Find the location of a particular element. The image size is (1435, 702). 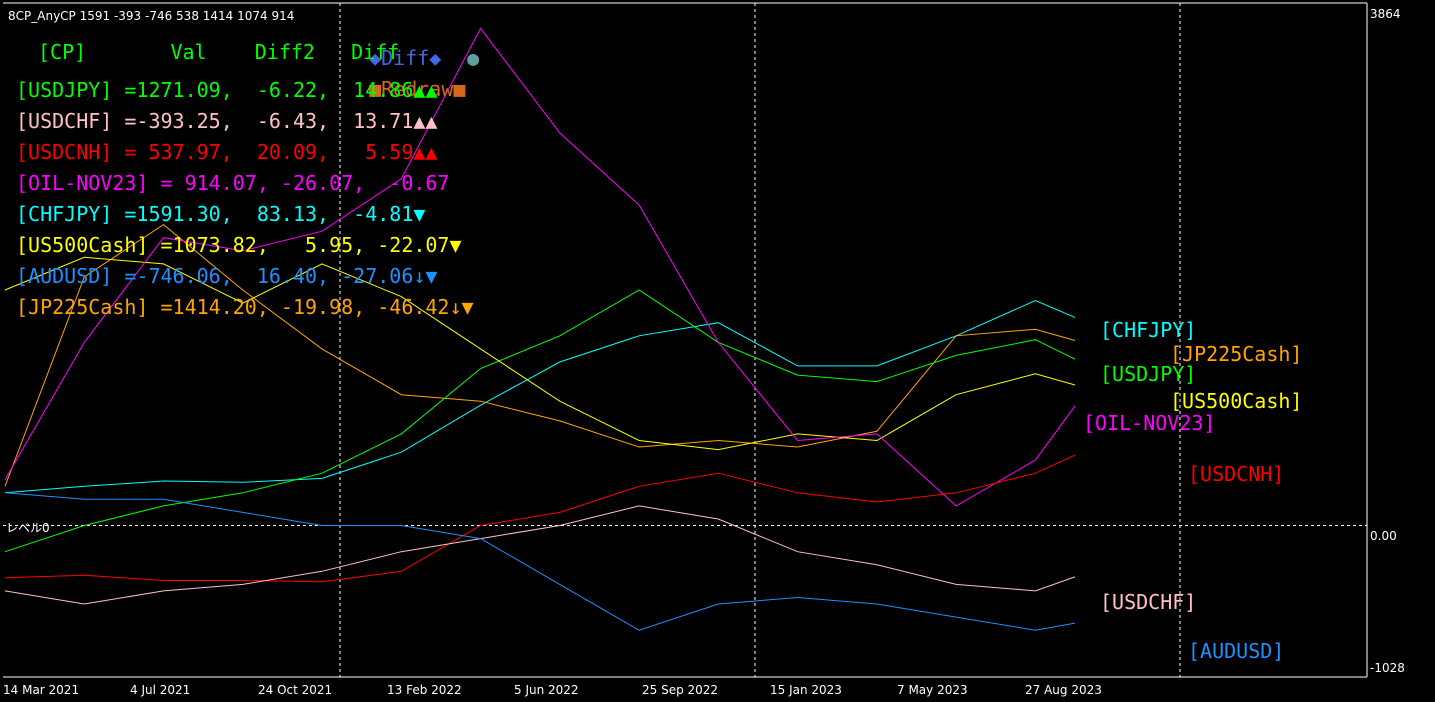

series-label-usdjpy: [USDJPY] is located at coordinates (1148, 374).